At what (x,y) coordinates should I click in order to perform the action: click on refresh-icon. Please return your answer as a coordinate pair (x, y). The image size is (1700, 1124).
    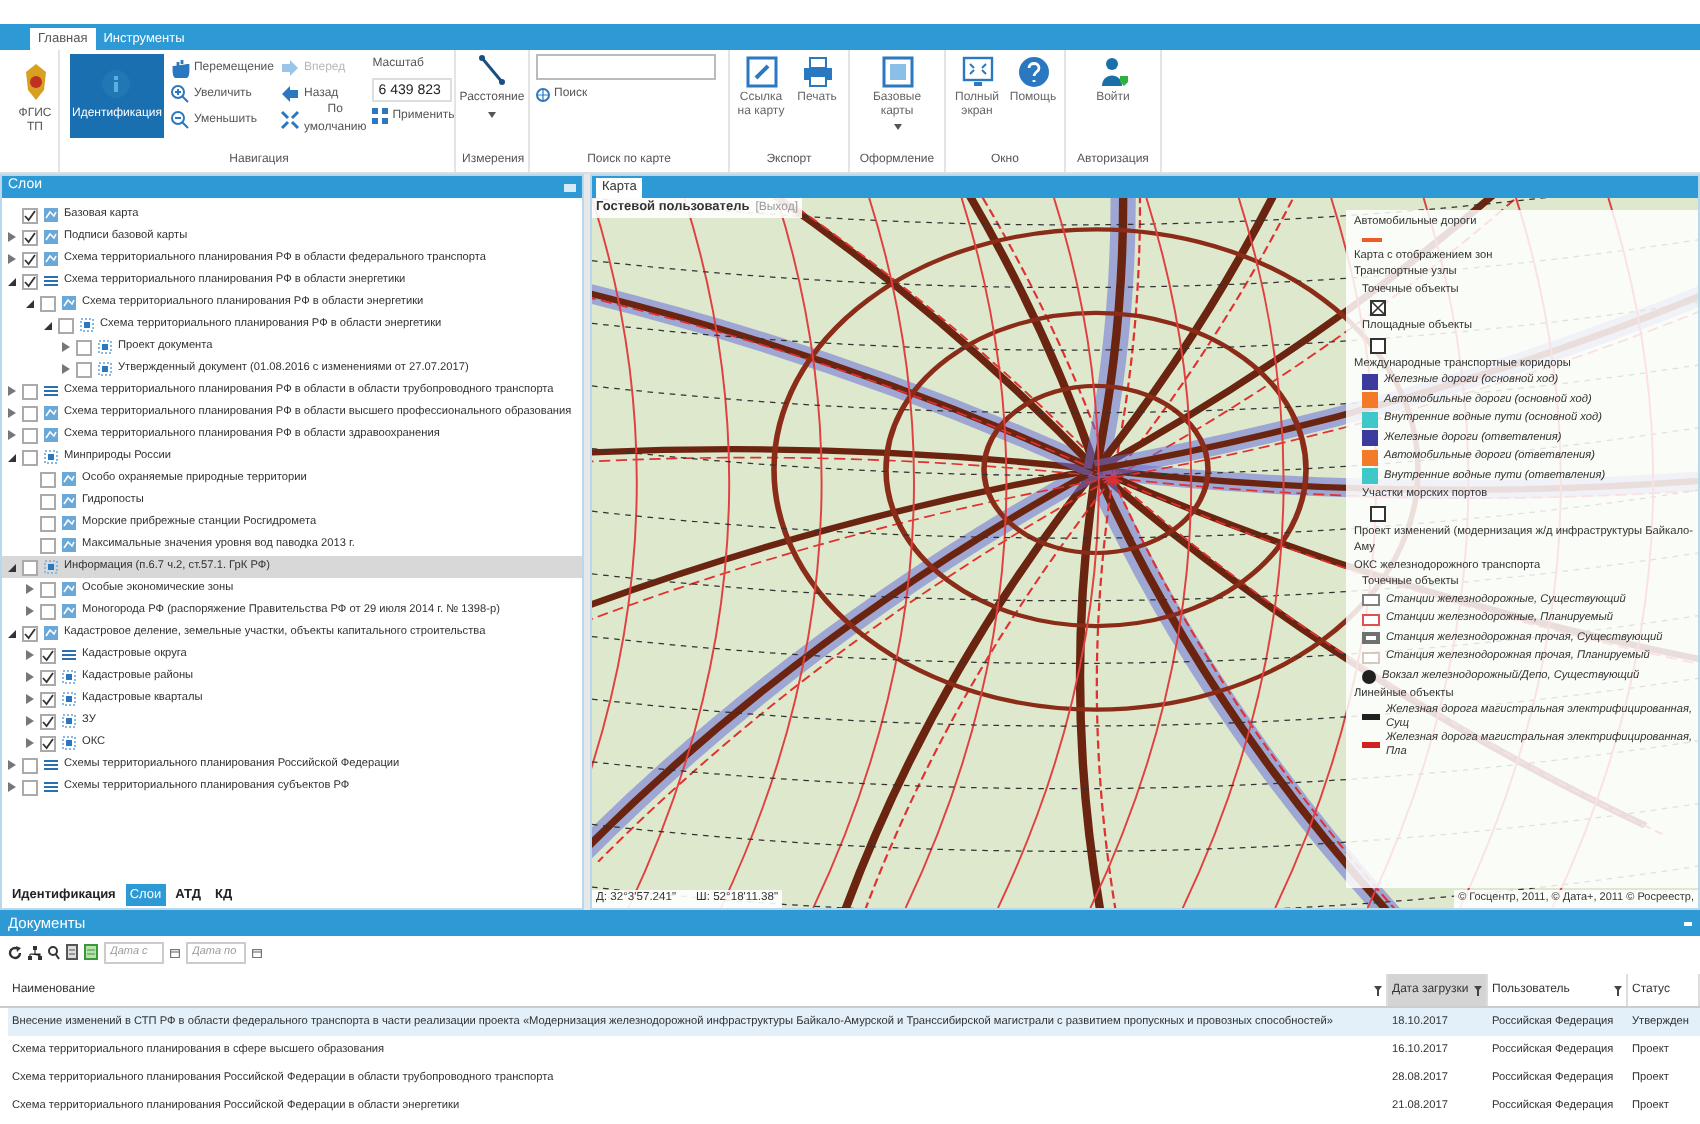
    Looking at the image, I should click on (15, 952).